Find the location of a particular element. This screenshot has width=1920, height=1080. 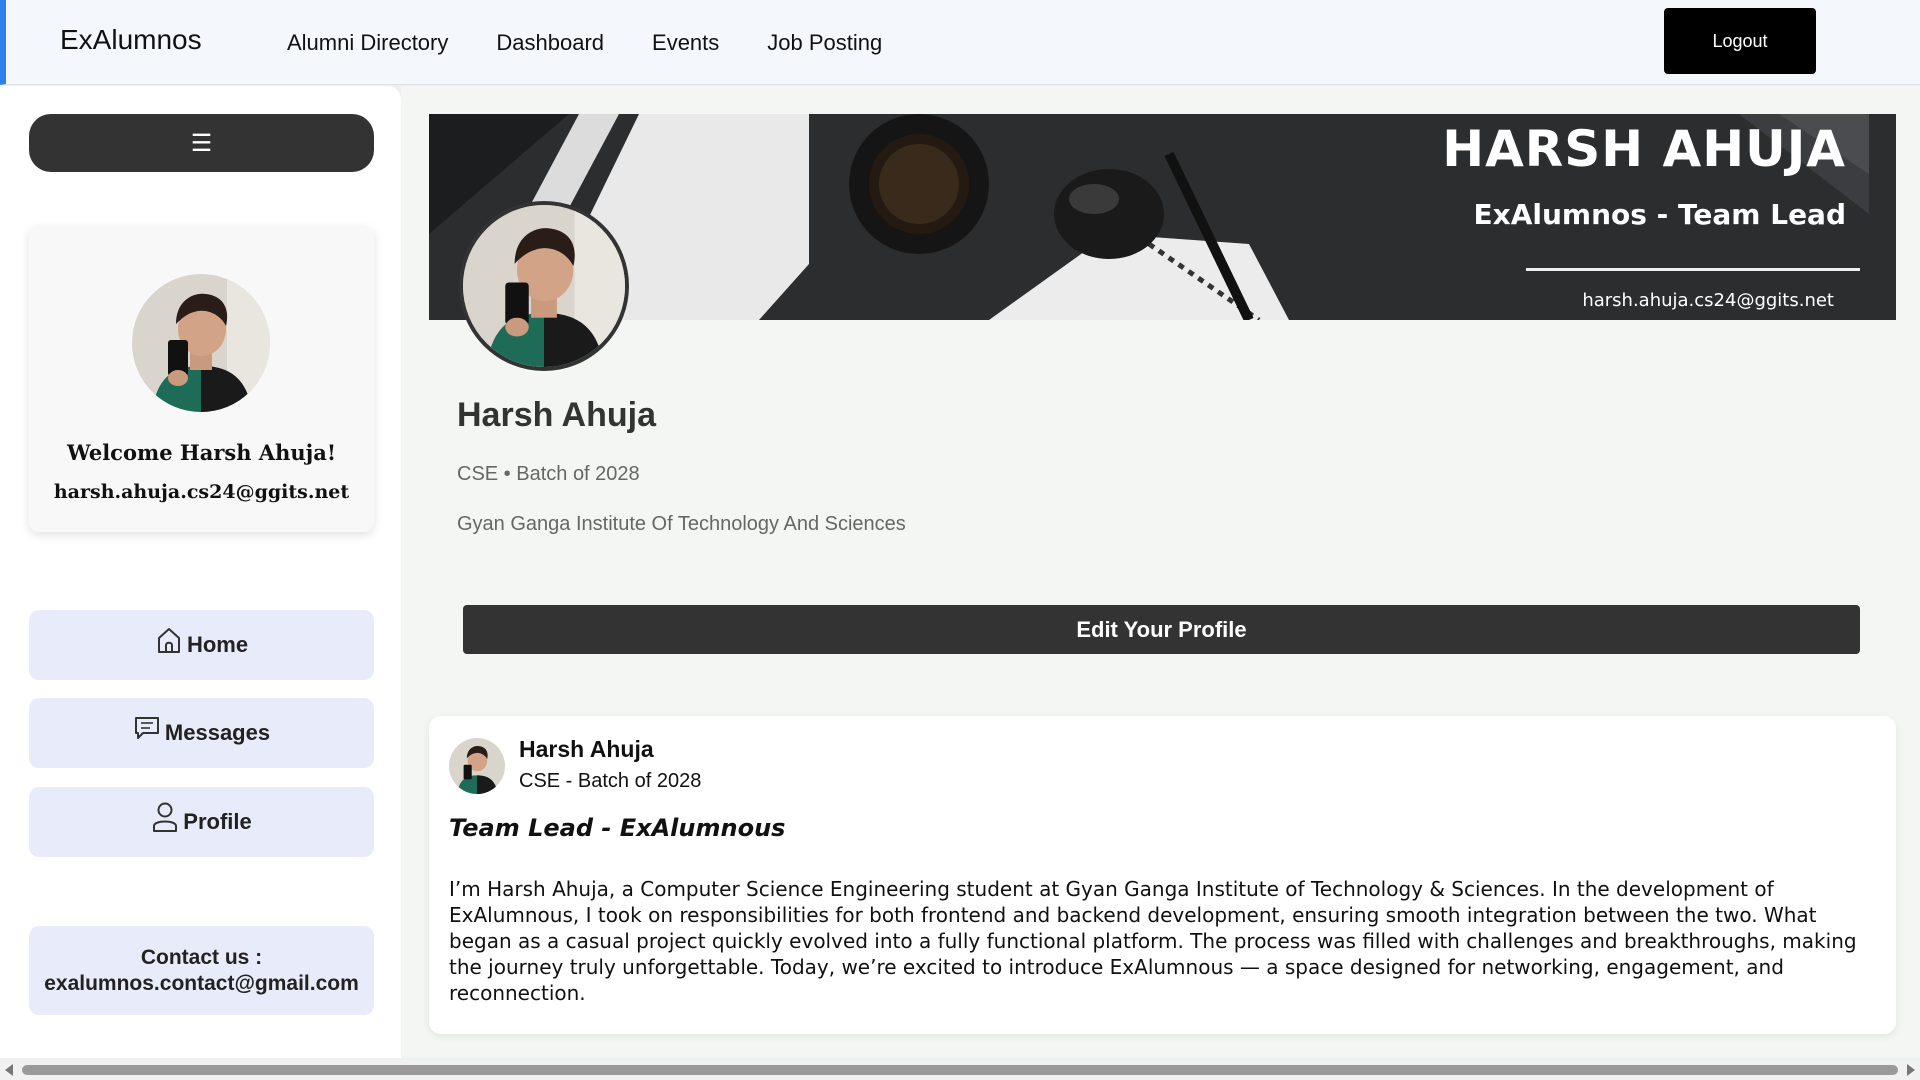

nav-link-job-posting: Job Posting is located at coordinates (824, 43).